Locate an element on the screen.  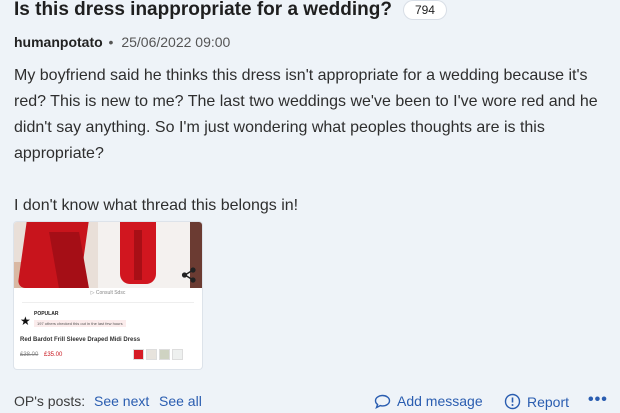
dress-photo-strip is located at coordinates (108, 255).